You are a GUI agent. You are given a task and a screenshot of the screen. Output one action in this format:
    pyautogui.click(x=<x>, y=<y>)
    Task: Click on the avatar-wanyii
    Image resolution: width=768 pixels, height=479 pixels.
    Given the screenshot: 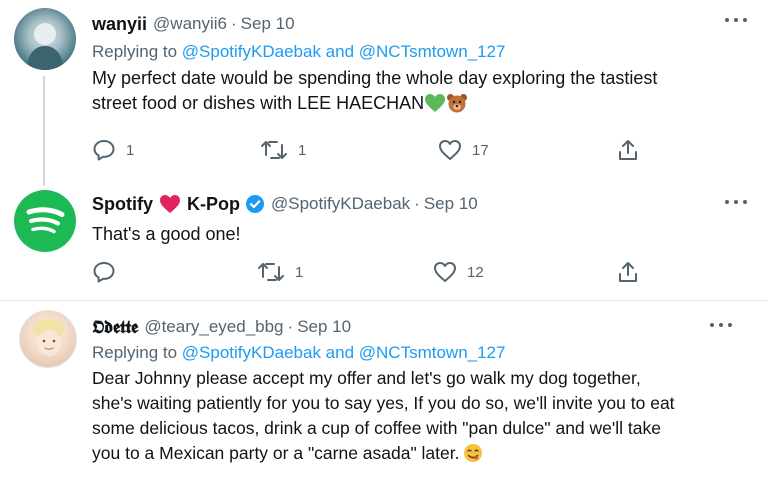 What is the action you would take?
    pyautogui.click(x=45, y=39)
    